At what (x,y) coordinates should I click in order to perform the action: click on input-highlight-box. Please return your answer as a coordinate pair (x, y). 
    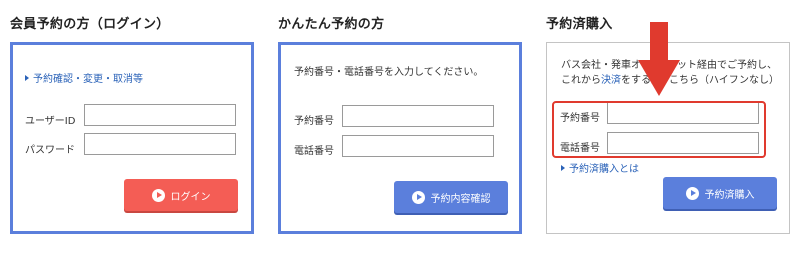
    Looking at the image, I should click on (659, 129).